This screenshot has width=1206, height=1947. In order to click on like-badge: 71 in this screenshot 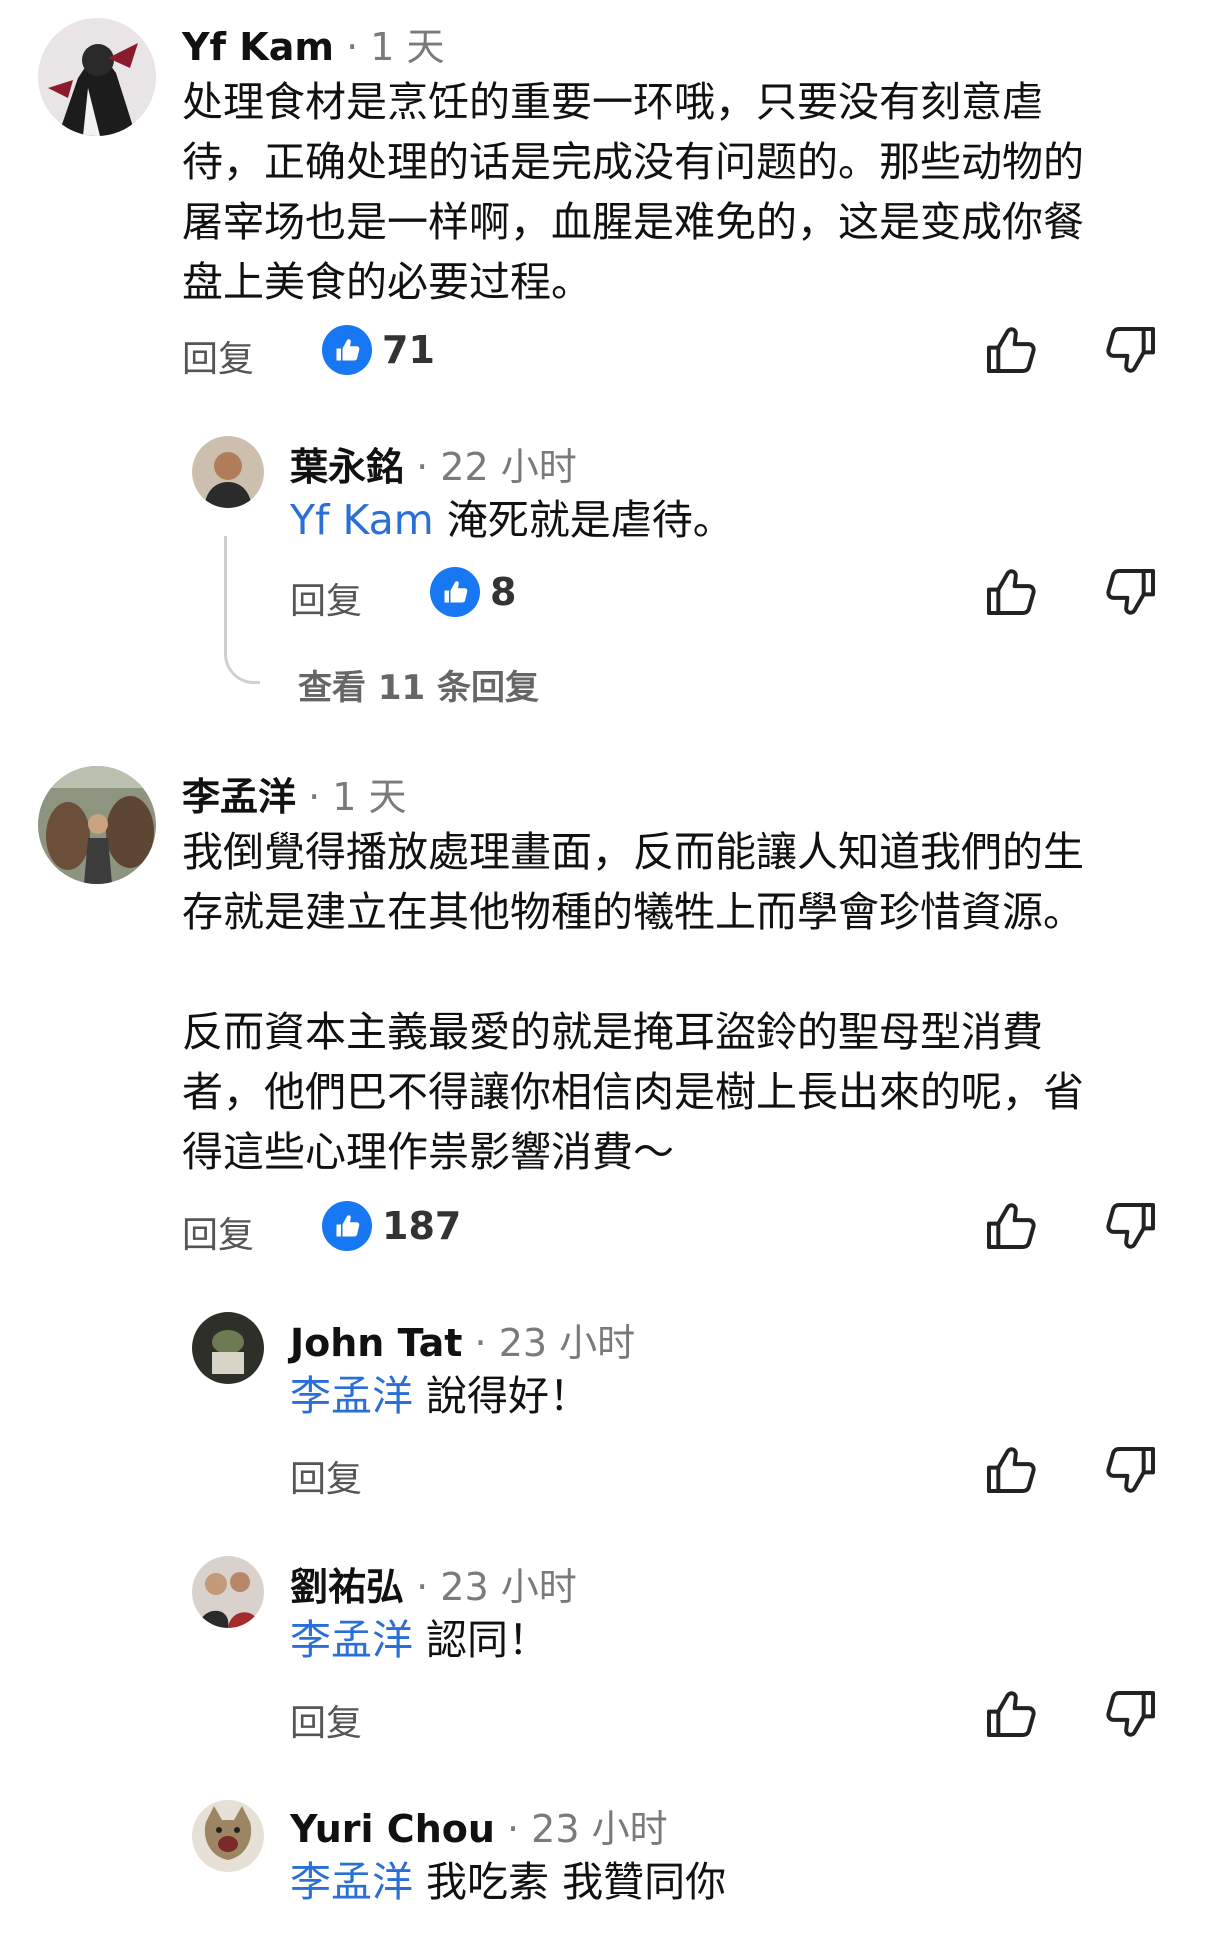, I will do `click(378, 350)`.